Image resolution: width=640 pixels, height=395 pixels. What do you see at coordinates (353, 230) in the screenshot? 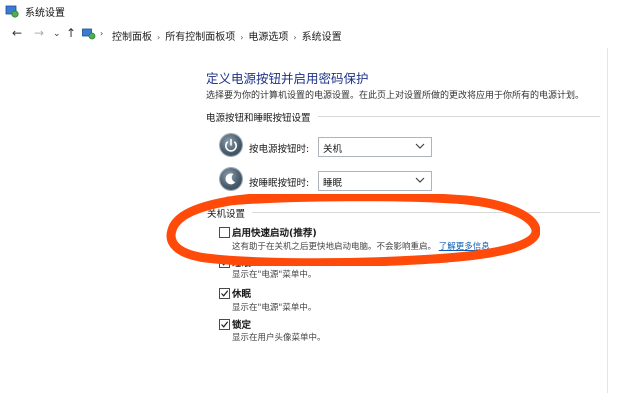
I see `highlight-annotation` at bounding box center [353, 230].